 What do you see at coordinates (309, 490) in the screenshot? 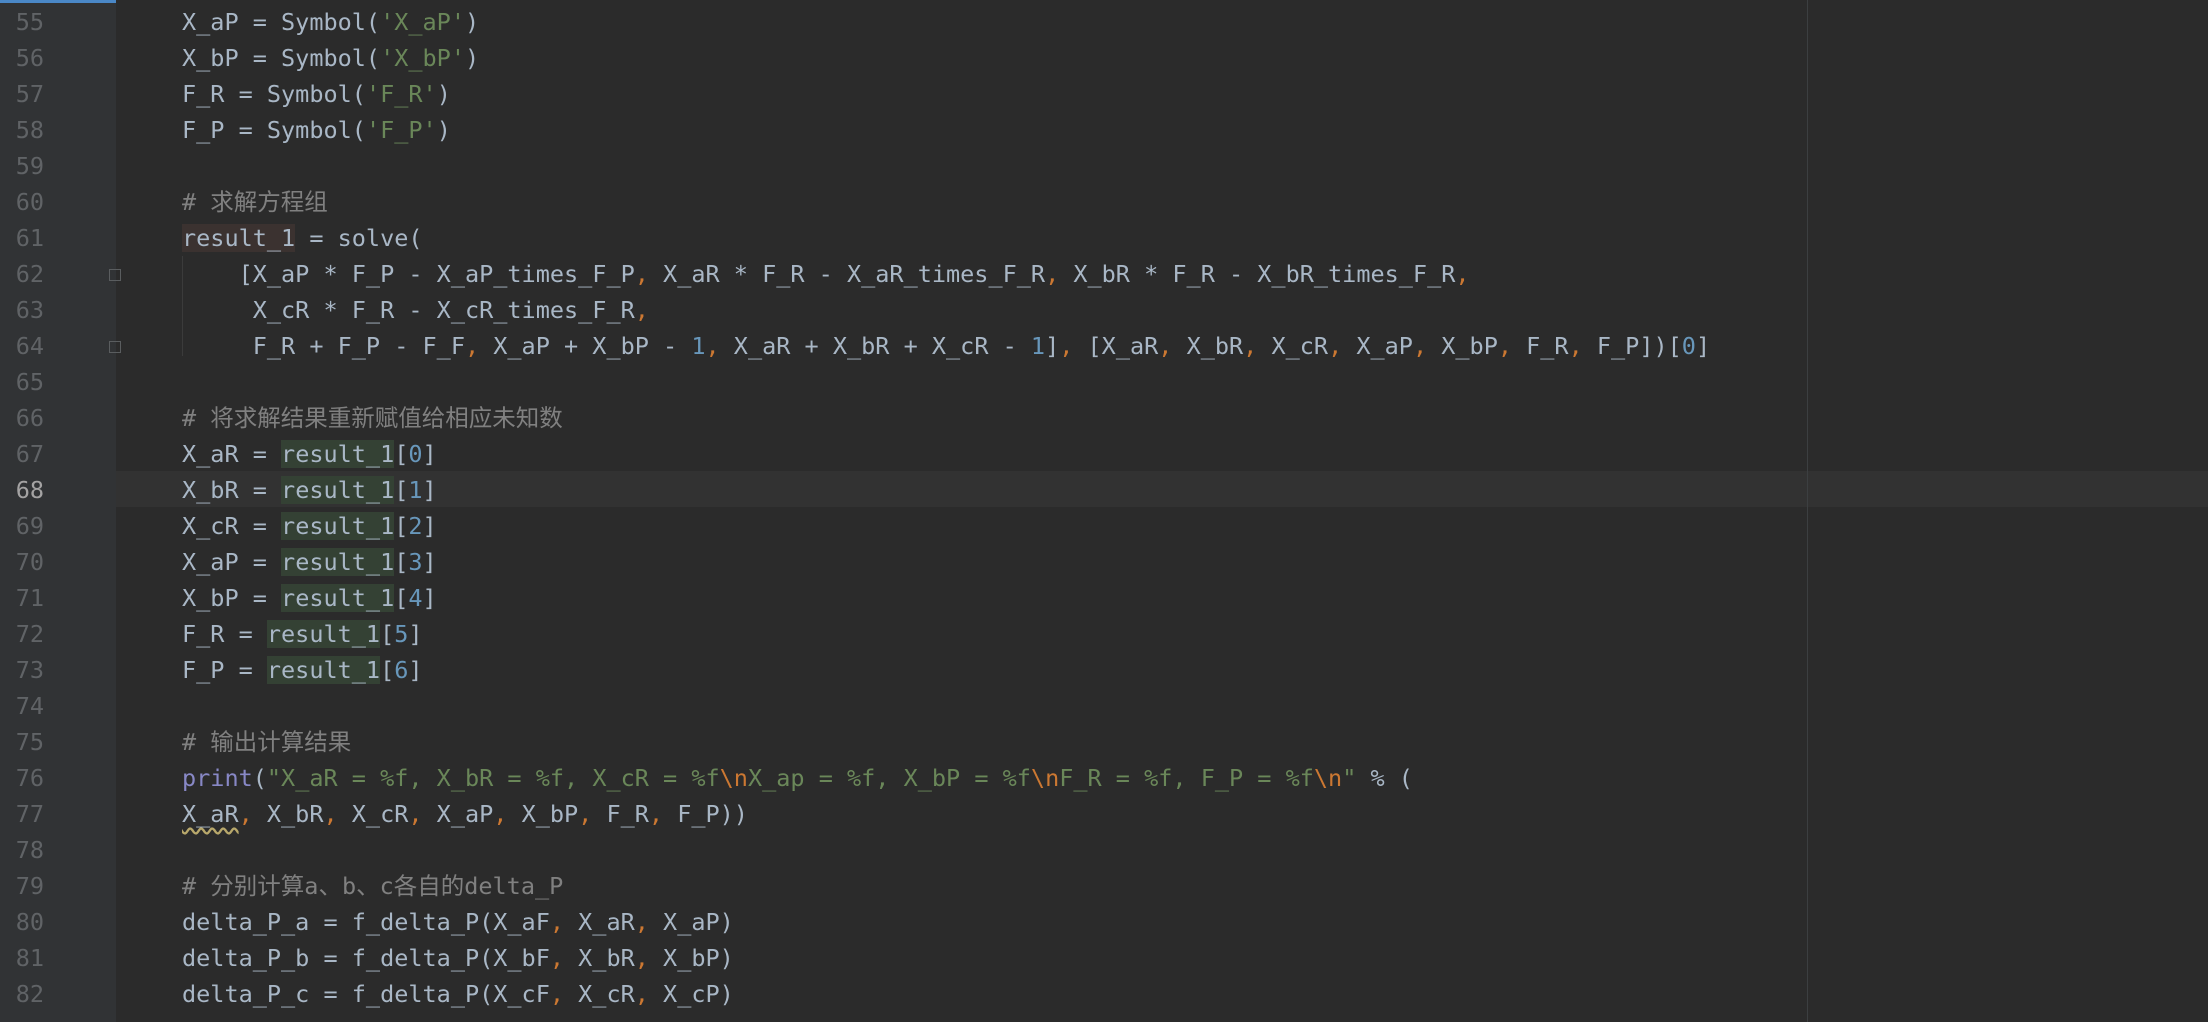
I see `code-text: X_bR = result_1[1]` at bounding box center [309, 490].